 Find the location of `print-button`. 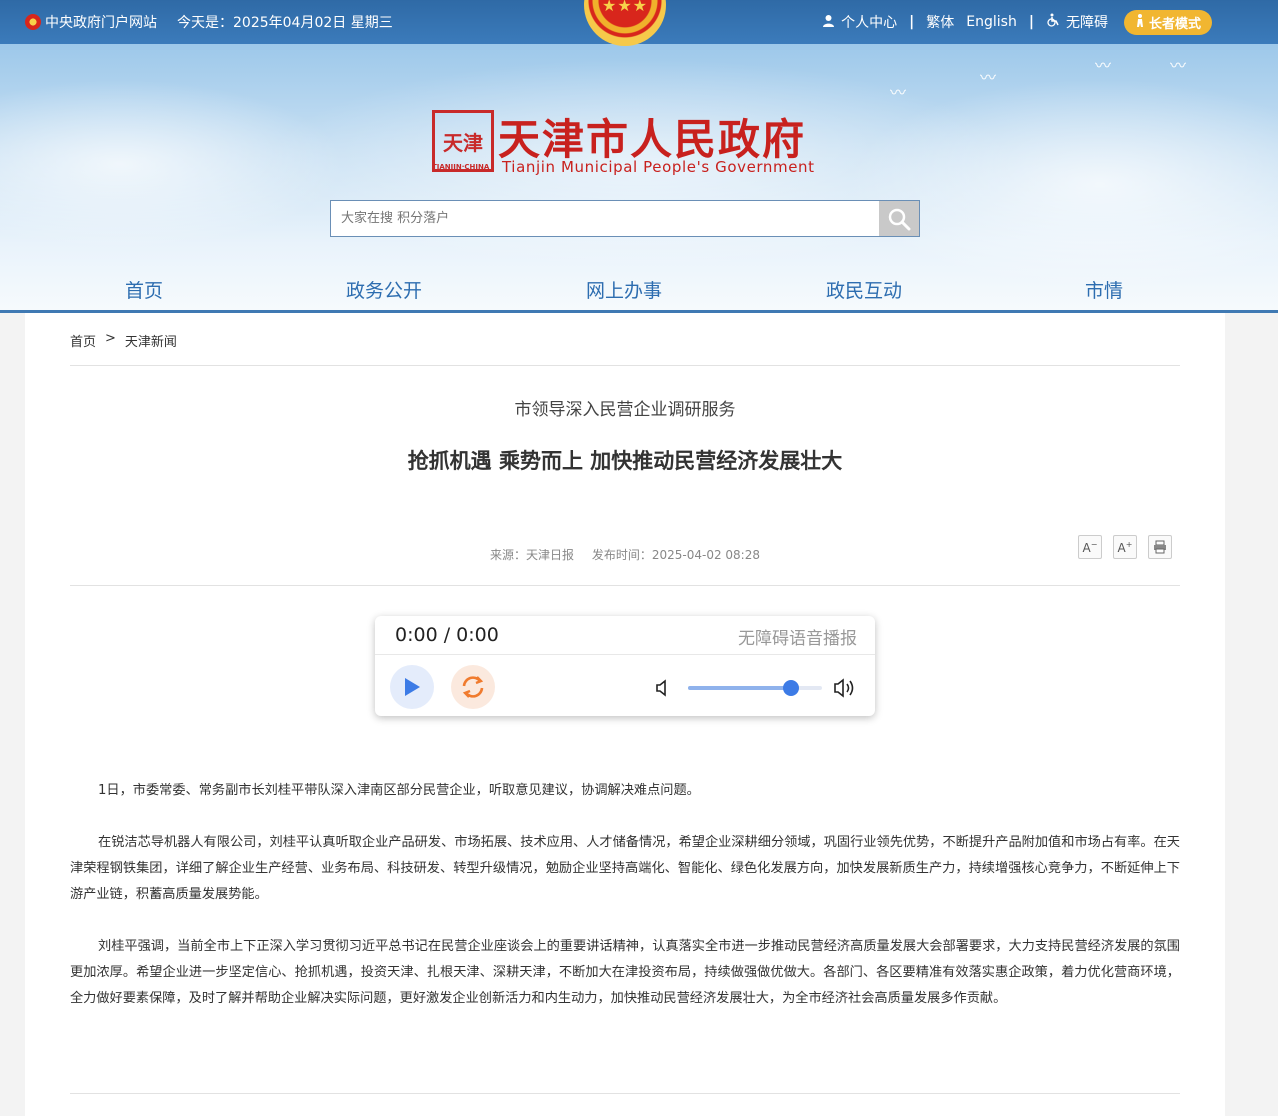

print-button is located at coordinates (1160, 547).